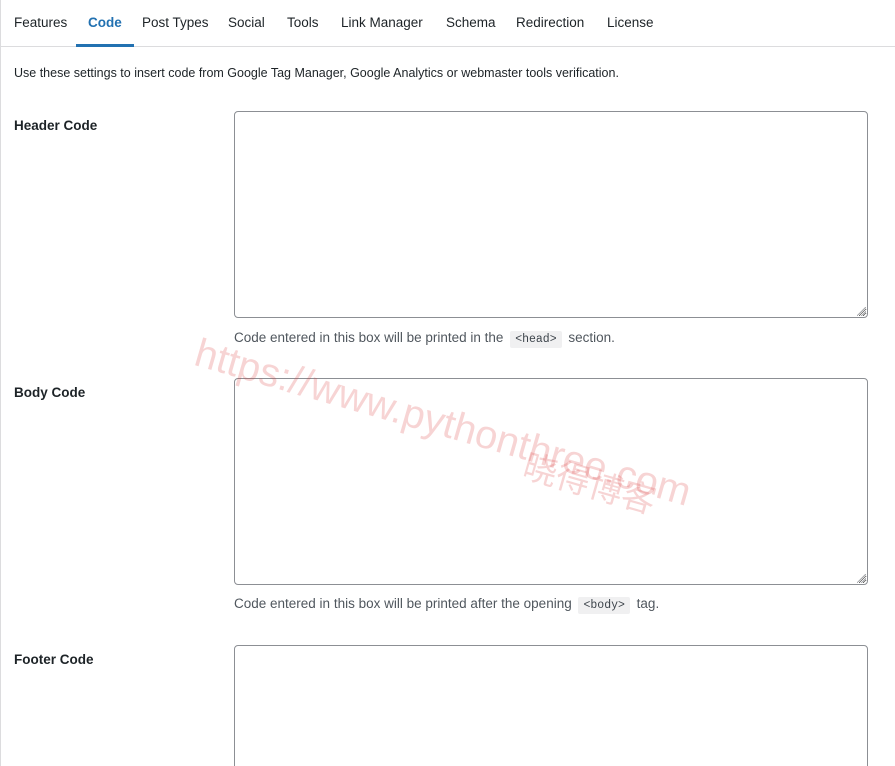 This screenshot has width=895, height=766. Describe the element at coordinates (56, 125) in the screenshot. I see `header-code-label: Header Code` at that location.